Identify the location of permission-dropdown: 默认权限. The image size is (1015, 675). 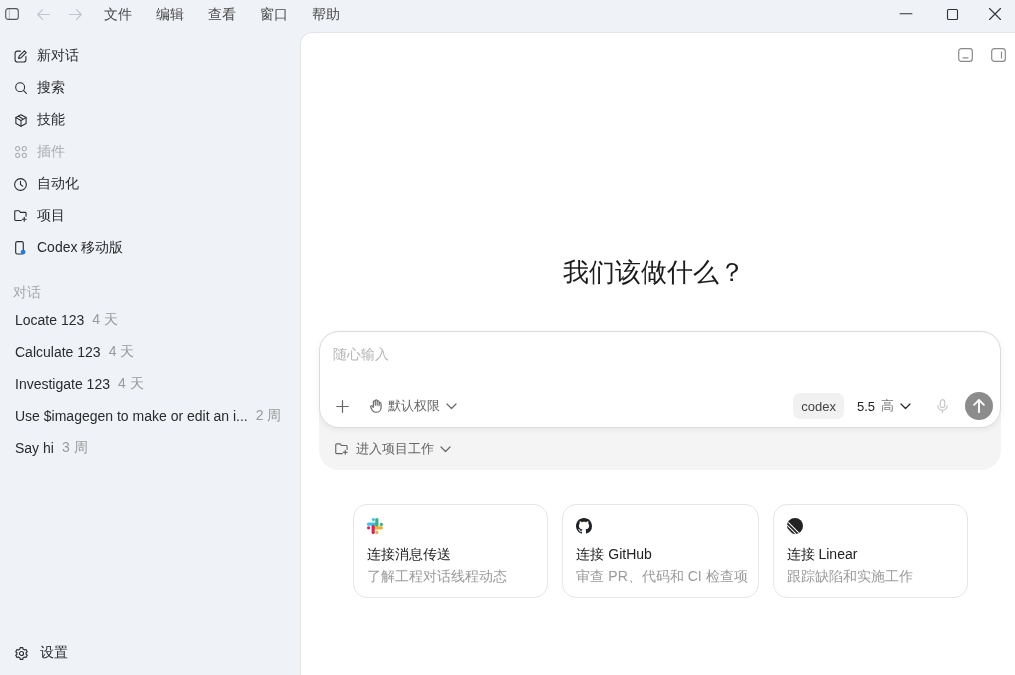
(413, 406).